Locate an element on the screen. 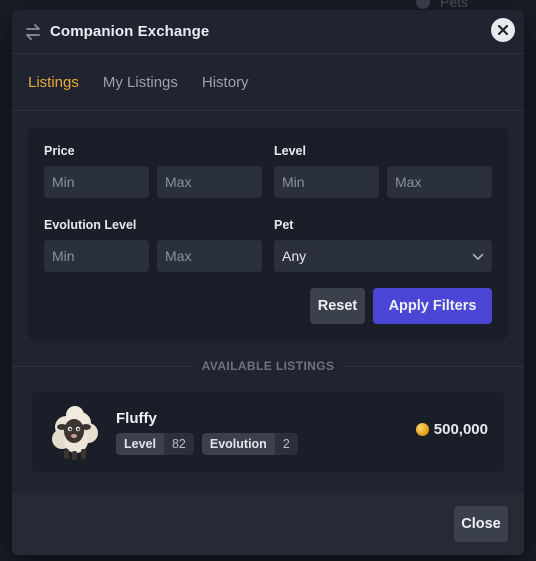 This screenshot has height=561, width=536. sheep-pet-icon is located at coordinates (75, 432).